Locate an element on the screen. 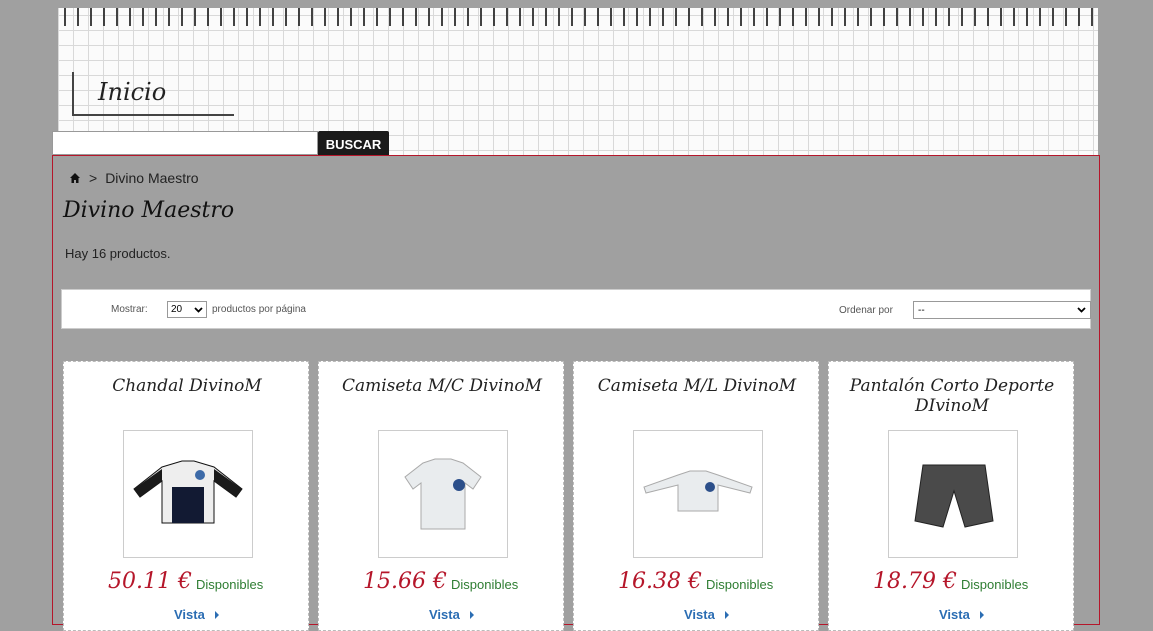 The width and height of the screenshot is (1153, 631). home-icon is located at coordinates (75, 178).